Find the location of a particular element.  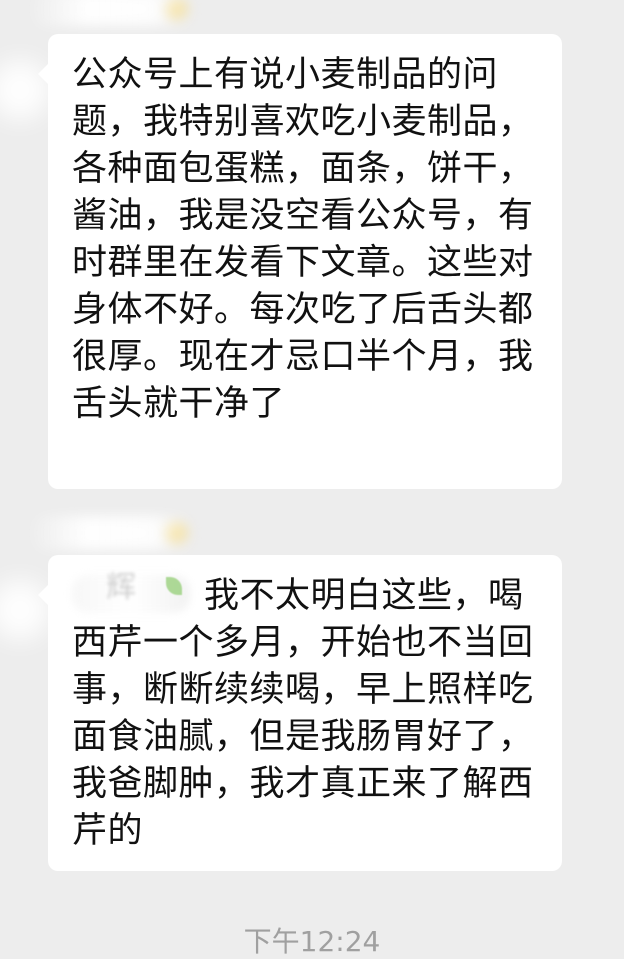

mention-blurred: 辉 is located at coordinates (131, 591).